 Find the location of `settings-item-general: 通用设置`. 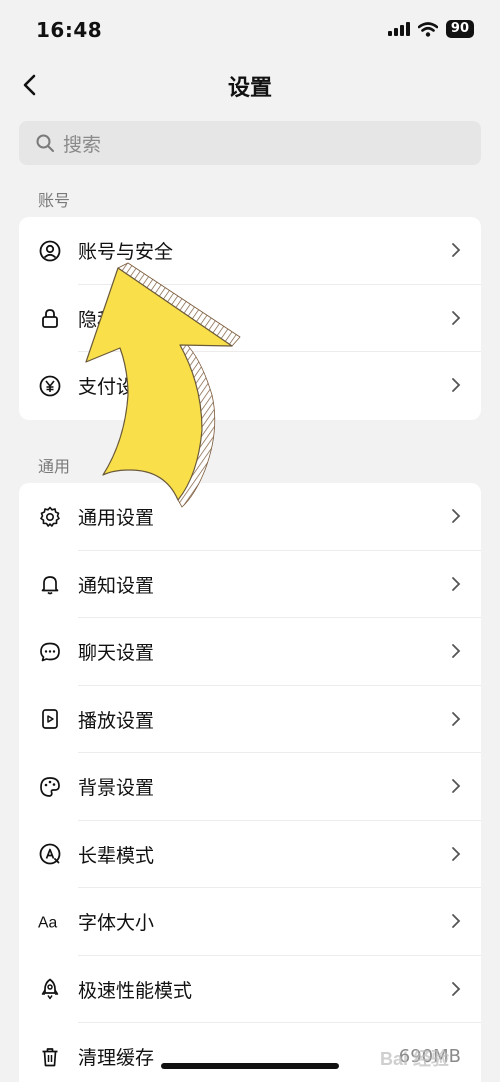

settings-item-general: 通用设置 is located at coordinates (250, 517).